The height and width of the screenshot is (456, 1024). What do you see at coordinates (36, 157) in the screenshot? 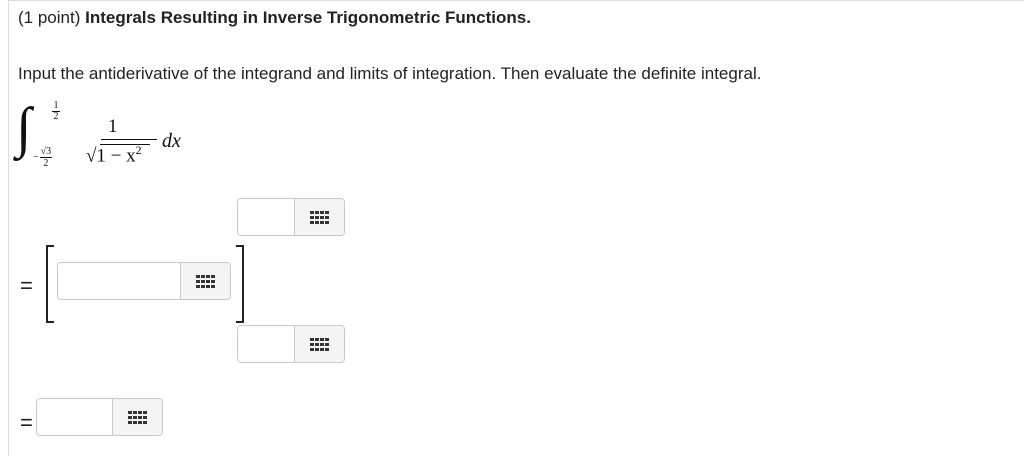
I see `lower-limit-sign: −` at bounding box center [36, 157].